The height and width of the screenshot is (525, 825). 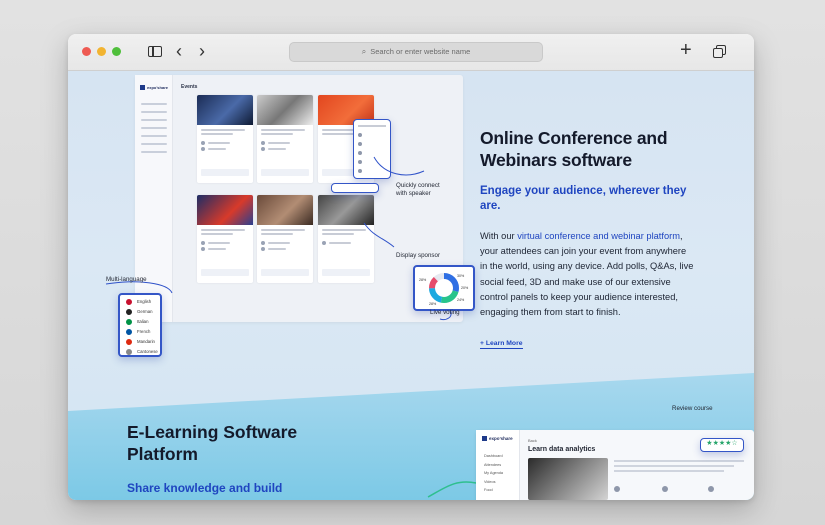 I want to click on conference-heading: Online Conference and Webinars software, so click(x=574, y=149).